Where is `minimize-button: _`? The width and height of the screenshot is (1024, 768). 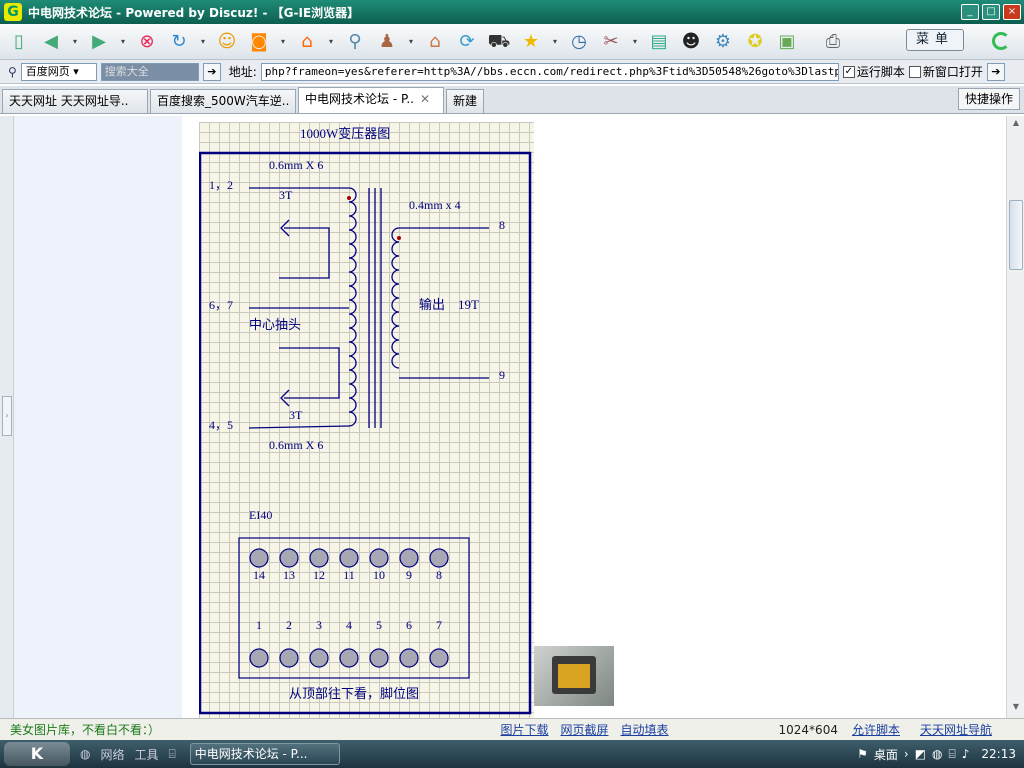 minimize-button: _ is located at coordinates (970, 12).